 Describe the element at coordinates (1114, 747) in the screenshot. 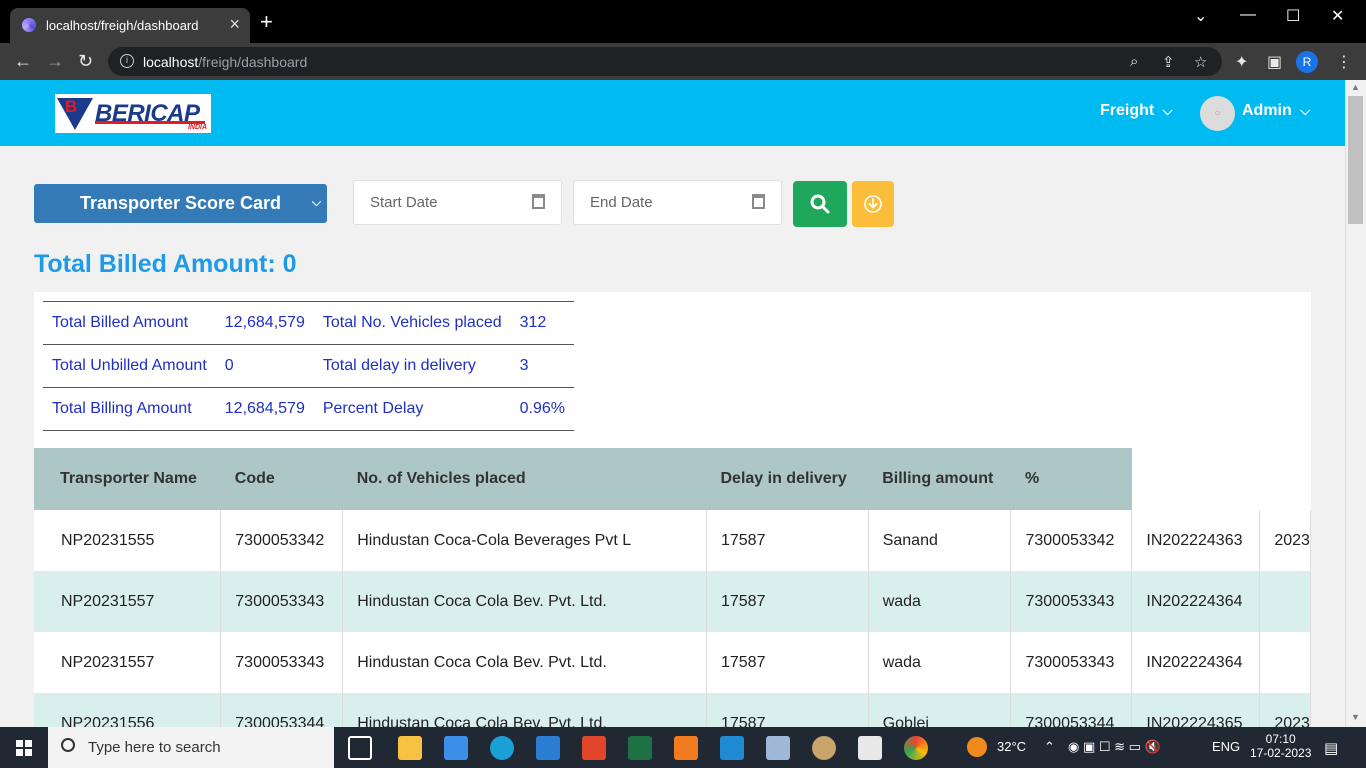

I see `tray-icons: ◉ ▣ ☐ ≋ ▭ 🔇` at that location.